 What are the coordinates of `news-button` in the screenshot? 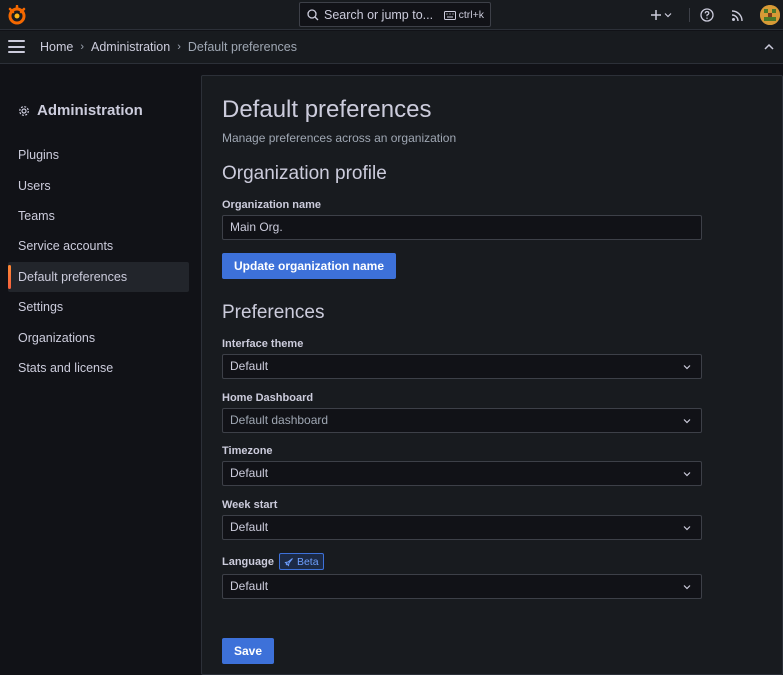 It's located at (740, 15).